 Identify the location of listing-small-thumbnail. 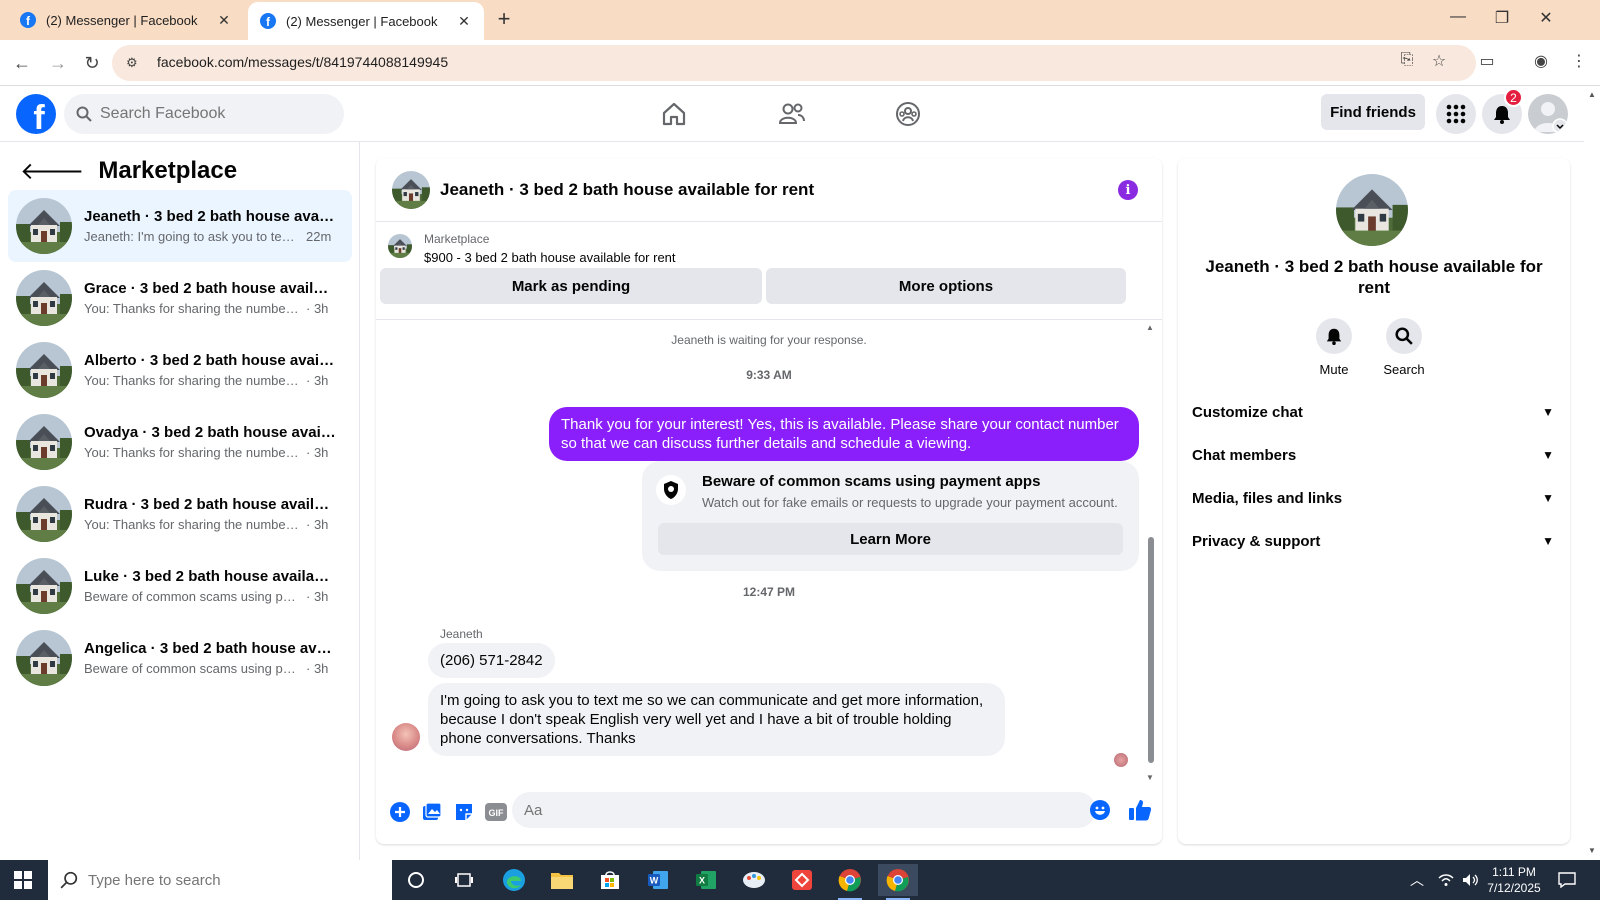
(400, 246).